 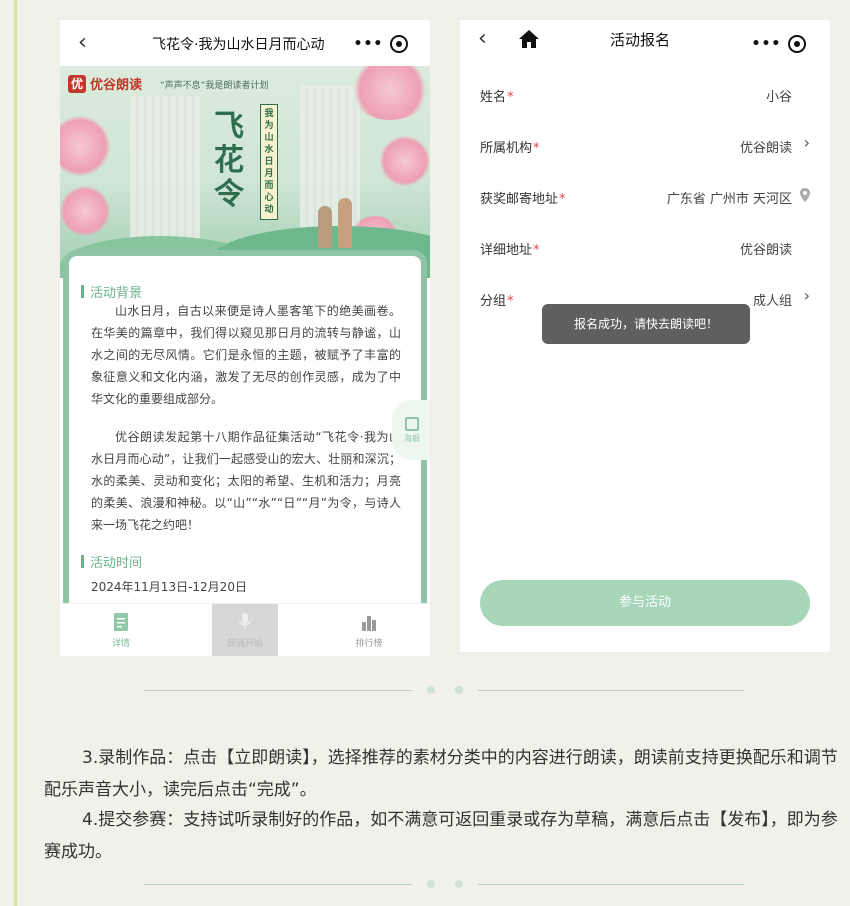 What do you see at coordinates (510, 148) in the screenshot?
I see `field-label: 所属机构*` at bounding box center [510, 148].